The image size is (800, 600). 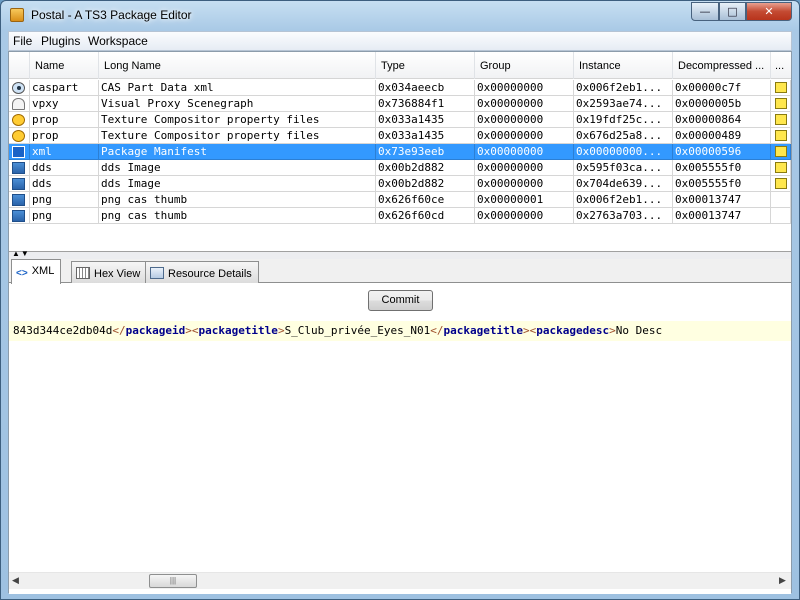 What do you see at coordinates (237, 136) in the screenshot?
I see `cell-long-name: Texture Compositor property files` at bounding box center [237, 136].